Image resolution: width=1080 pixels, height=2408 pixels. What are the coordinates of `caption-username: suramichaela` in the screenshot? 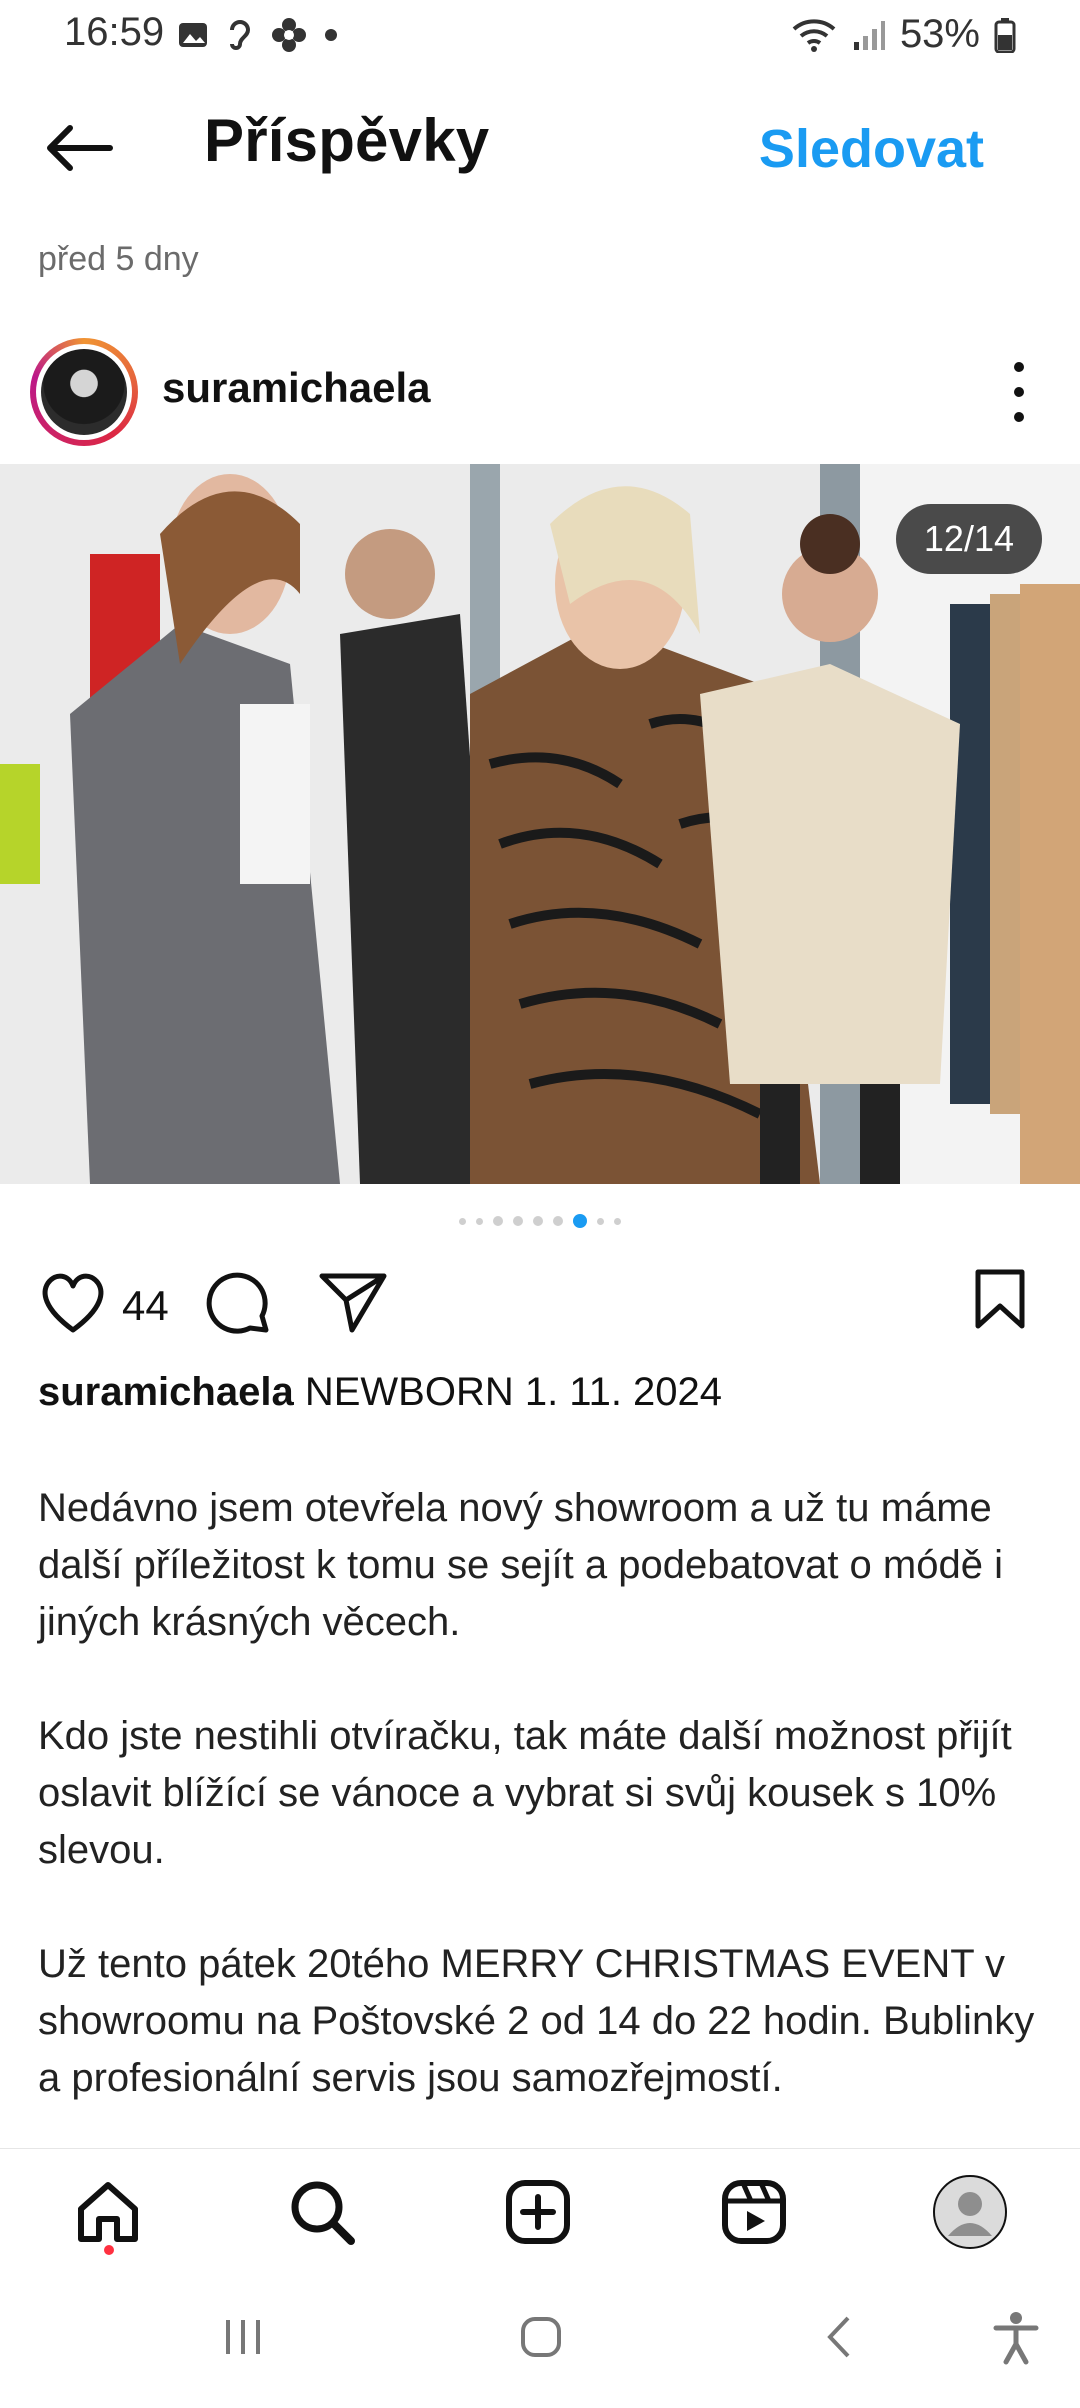 It's located at (166, 1392).